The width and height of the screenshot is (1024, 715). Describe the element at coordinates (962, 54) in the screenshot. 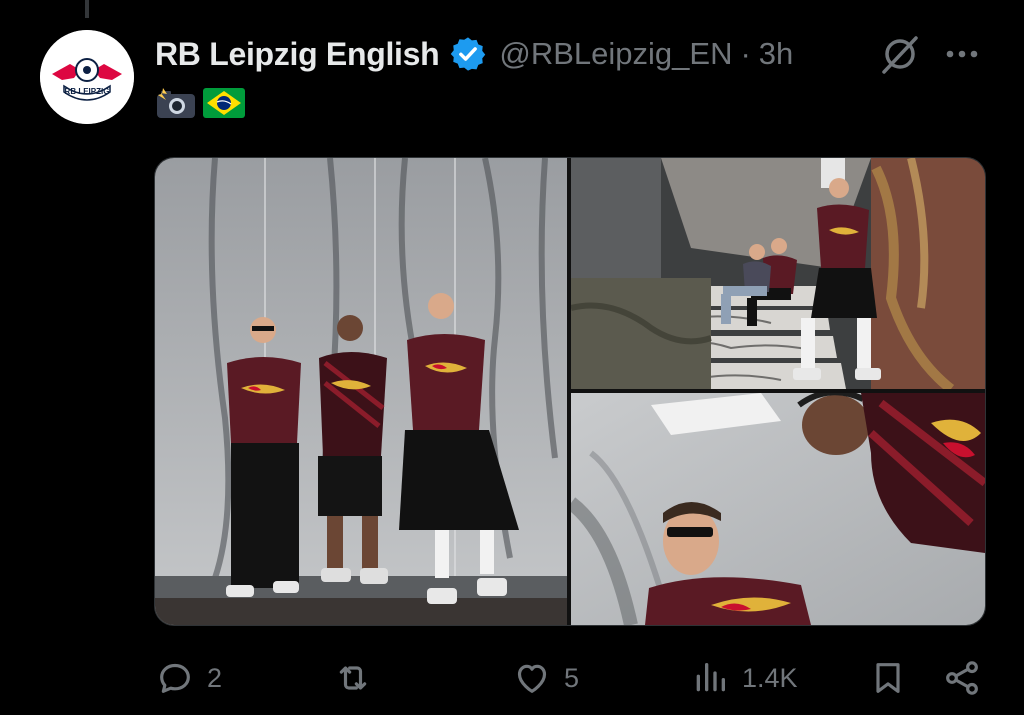

I see `more-options-icon` at that location.